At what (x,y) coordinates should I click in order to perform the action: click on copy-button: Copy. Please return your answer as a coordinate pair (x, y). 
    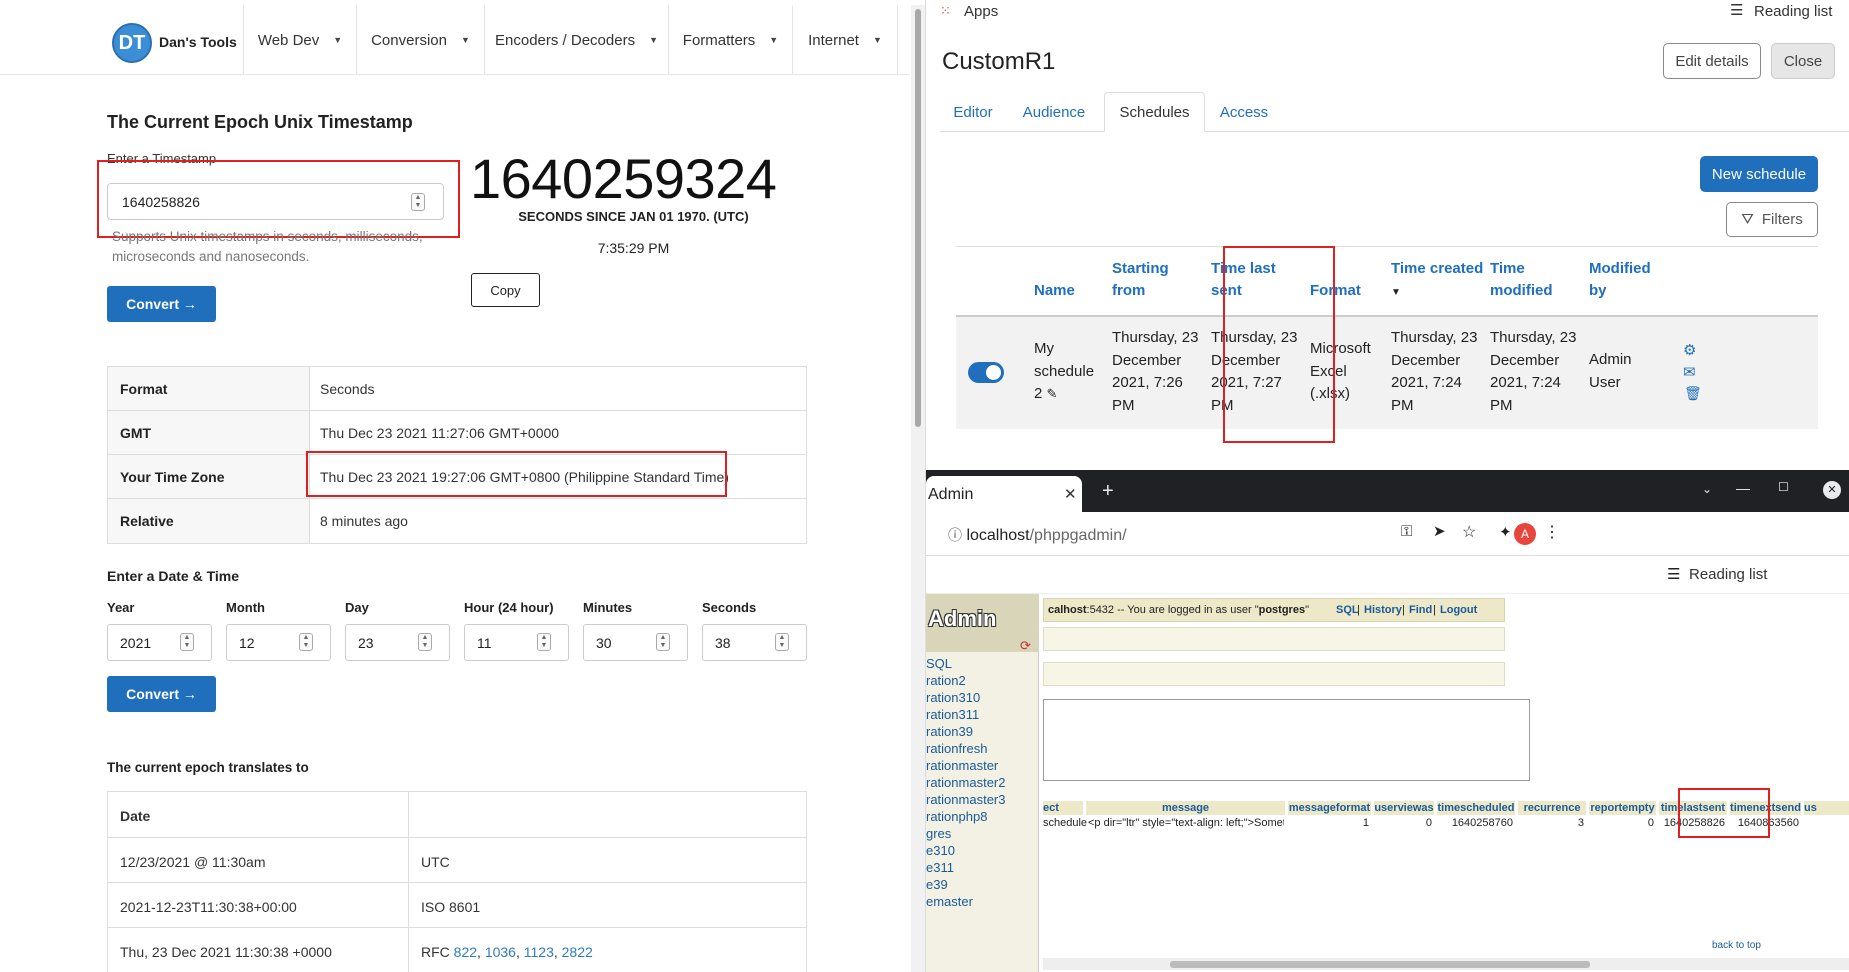
    Looking at the image, I should click on (505, 290).